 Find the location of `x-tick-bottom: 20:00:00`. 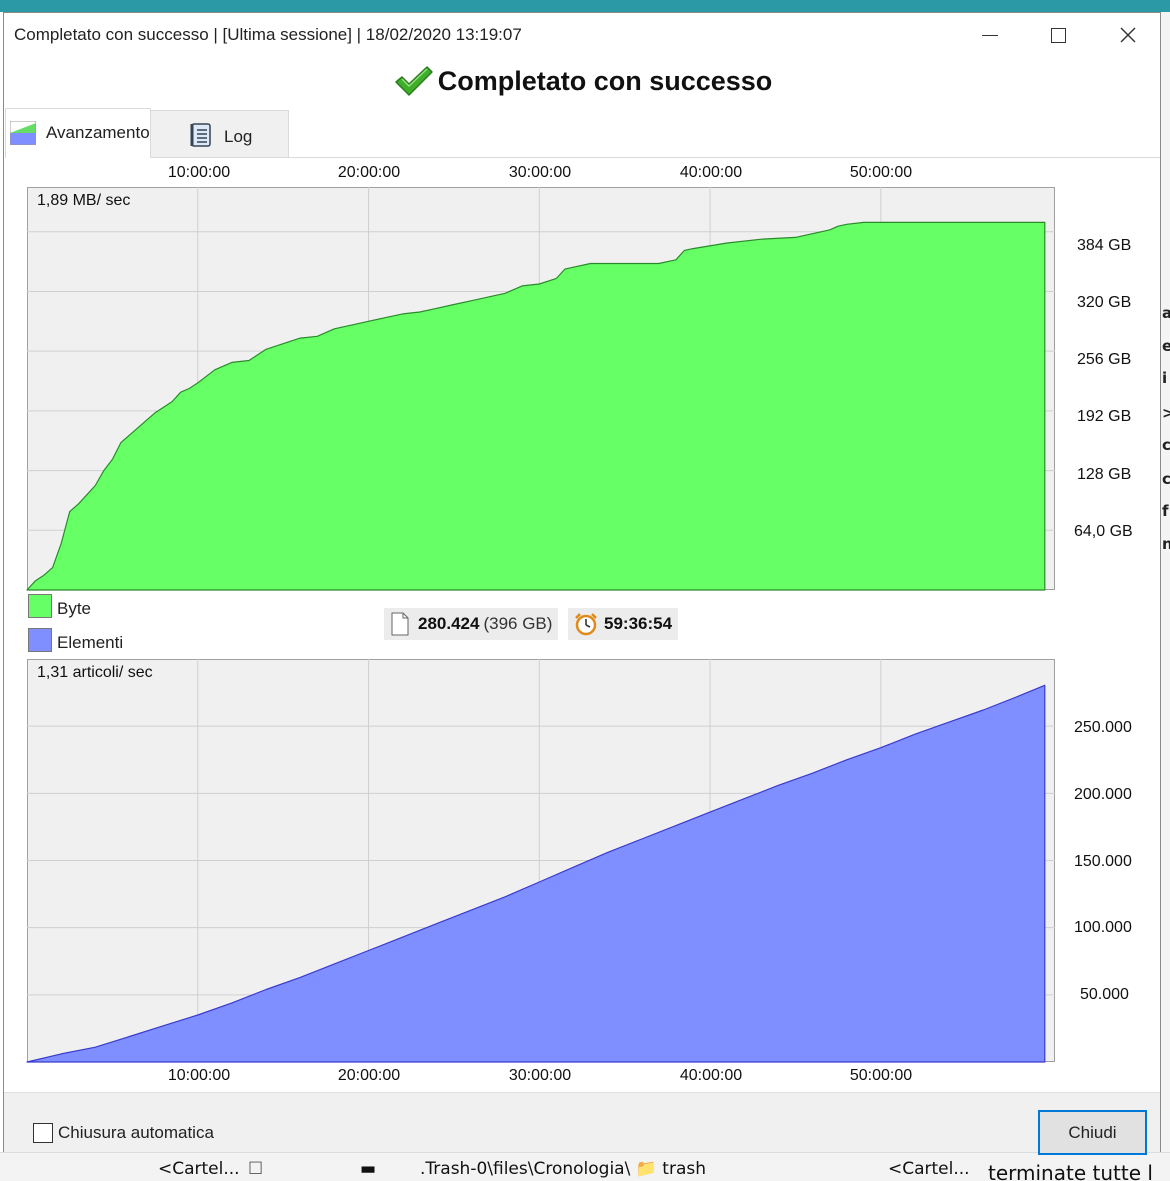

x-tick-bottom: 20:00:00 is located at coordinates (369, 1075).